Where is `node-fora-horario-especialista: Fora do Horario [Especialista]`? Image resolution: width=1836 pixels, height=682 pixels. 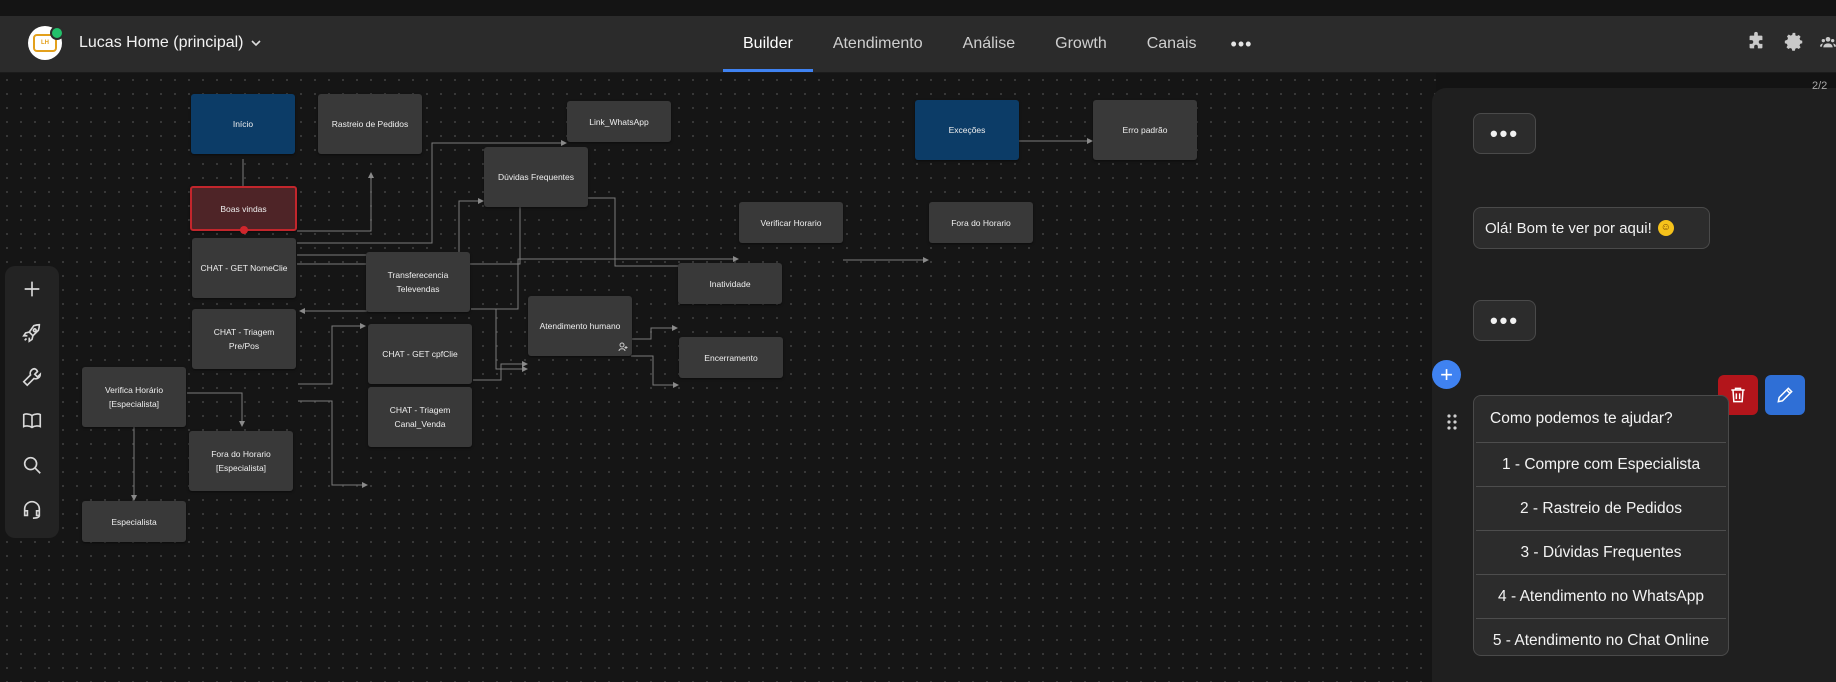 node-fora-horario-especialista: Fora do Horario [Especialista] is located at coordinates (241, 461).